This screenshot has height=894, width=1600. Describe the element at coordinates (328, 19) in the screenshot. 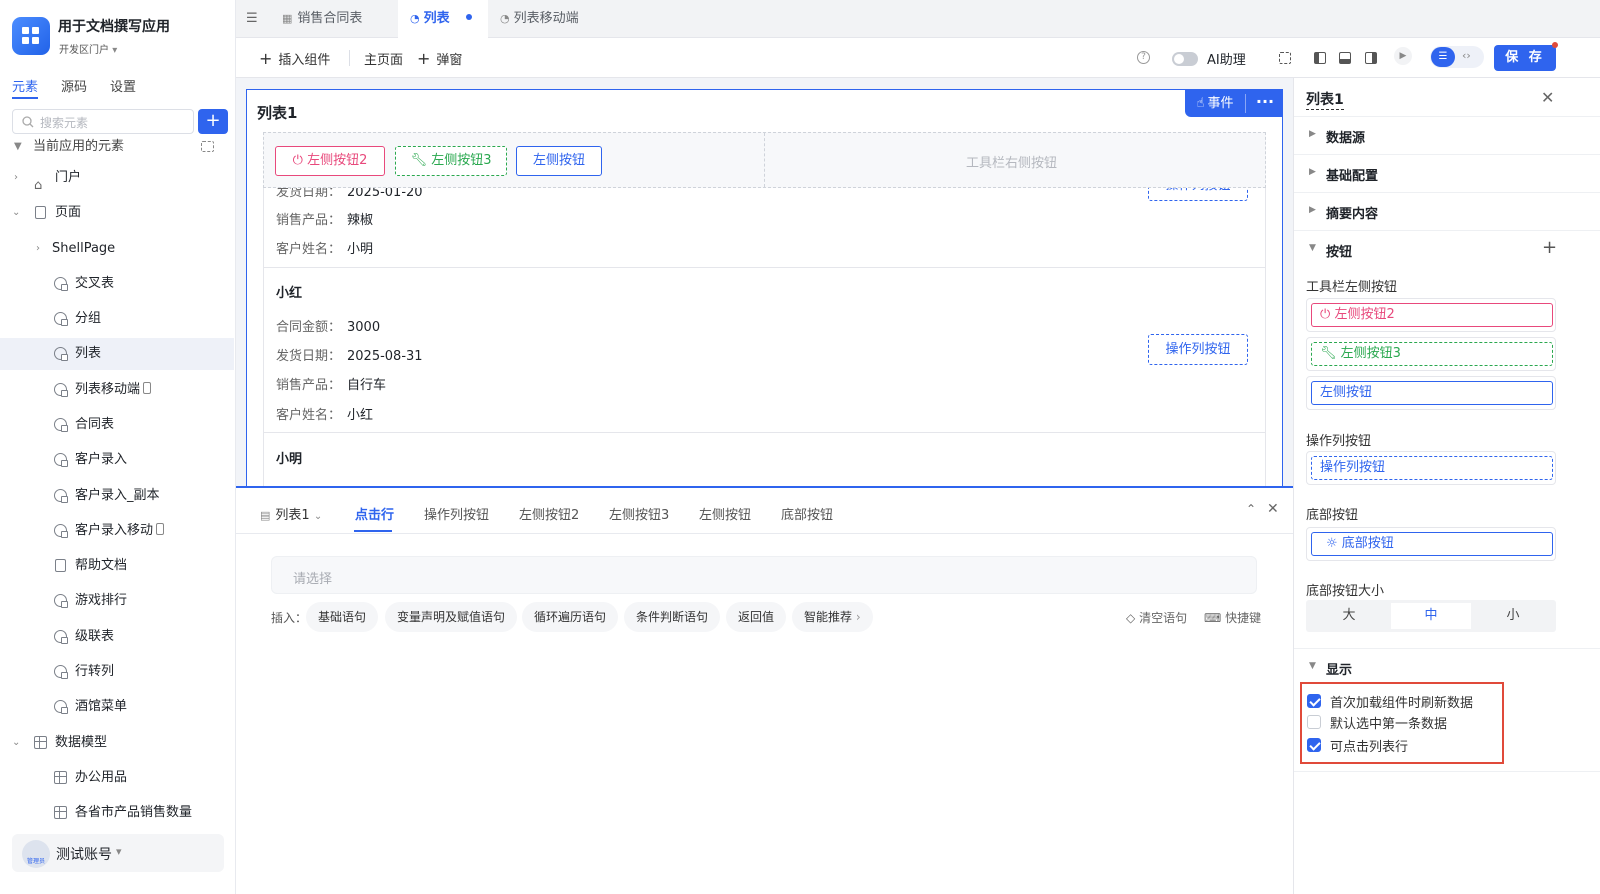

I see `tab-sales-contract: ▦ 销售合同表` at that location.